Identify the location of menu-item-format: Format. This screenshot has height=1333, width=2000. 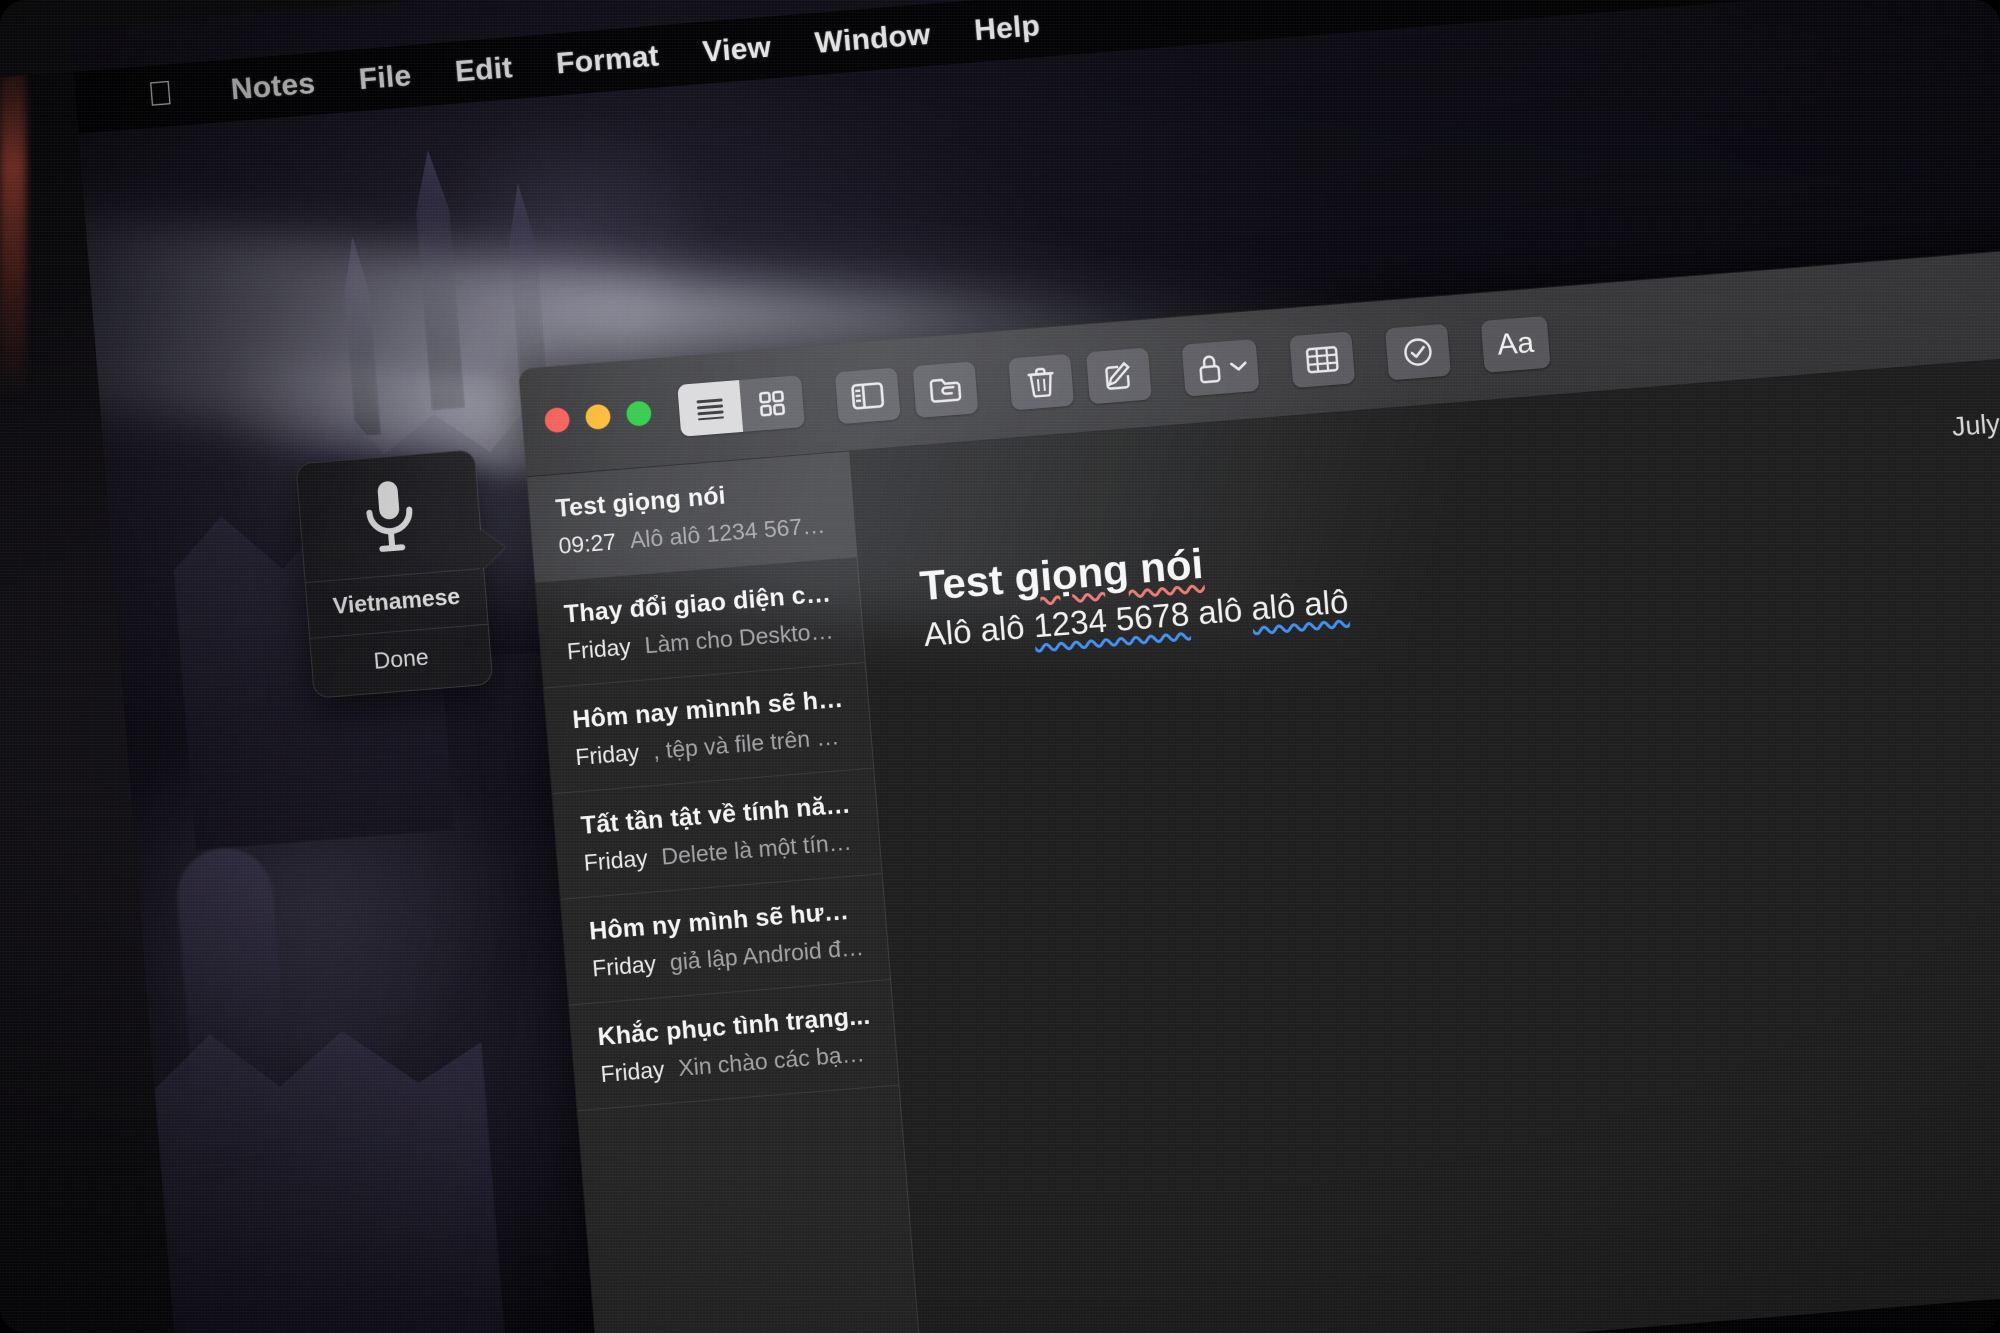
(607, 61).